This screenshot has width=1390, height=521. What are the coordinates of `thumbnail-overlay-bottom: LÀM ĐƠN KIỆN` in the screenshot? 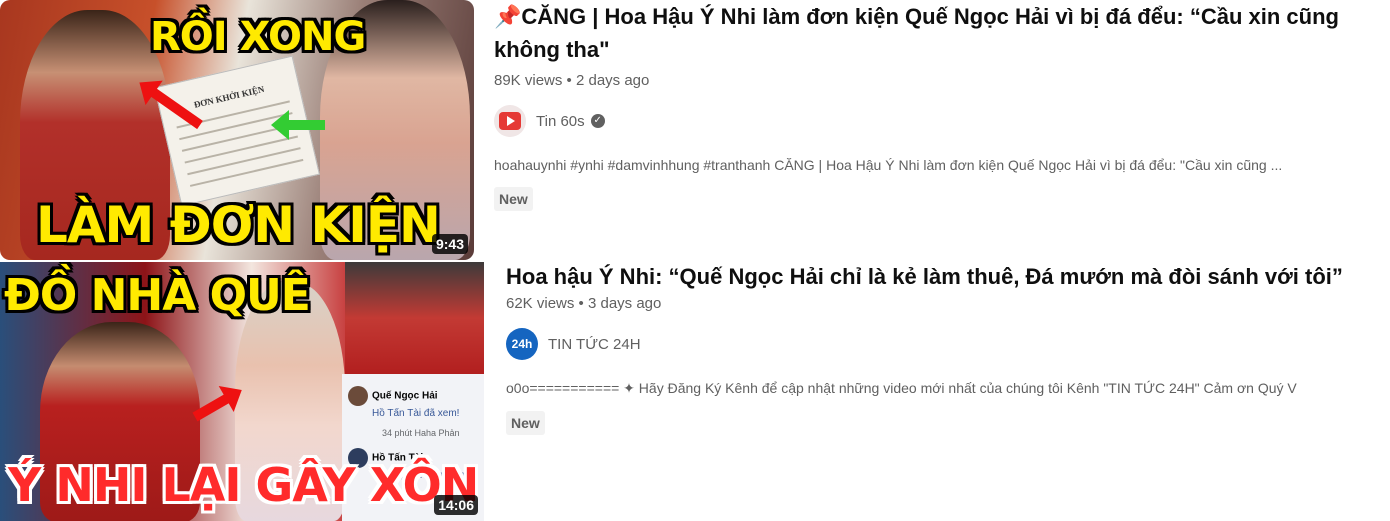 It's located at (238, 225).